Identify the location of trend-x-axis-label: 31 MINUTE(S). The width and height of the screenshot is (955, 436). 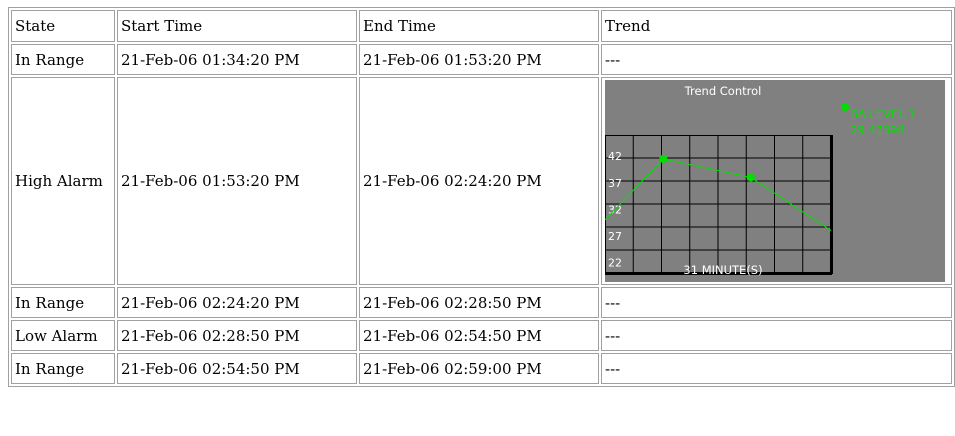
(723, 270).